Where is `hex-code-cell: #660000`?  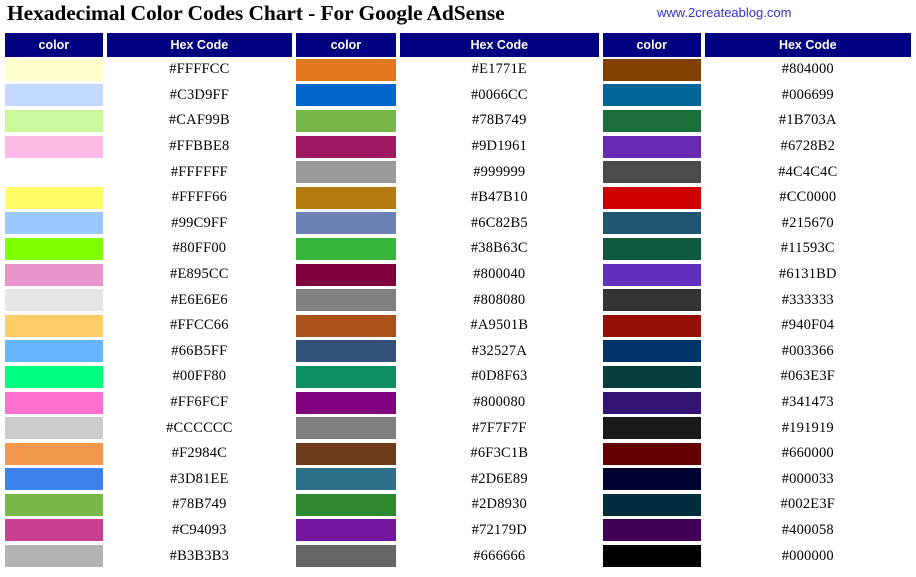
hex-code-cell: #660000 is located at coordinates (807, 453).